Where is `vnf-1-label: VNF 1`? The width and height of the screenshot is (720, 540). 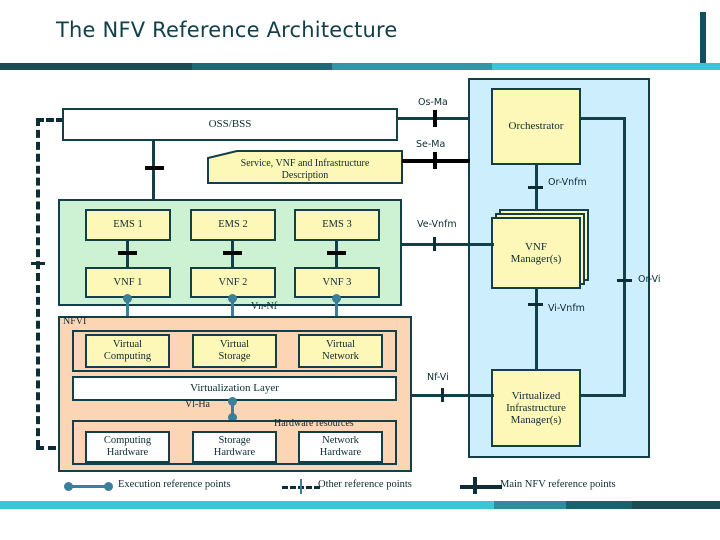
vnf-1-label: VNF 1 is located at coordinates (128, 282).